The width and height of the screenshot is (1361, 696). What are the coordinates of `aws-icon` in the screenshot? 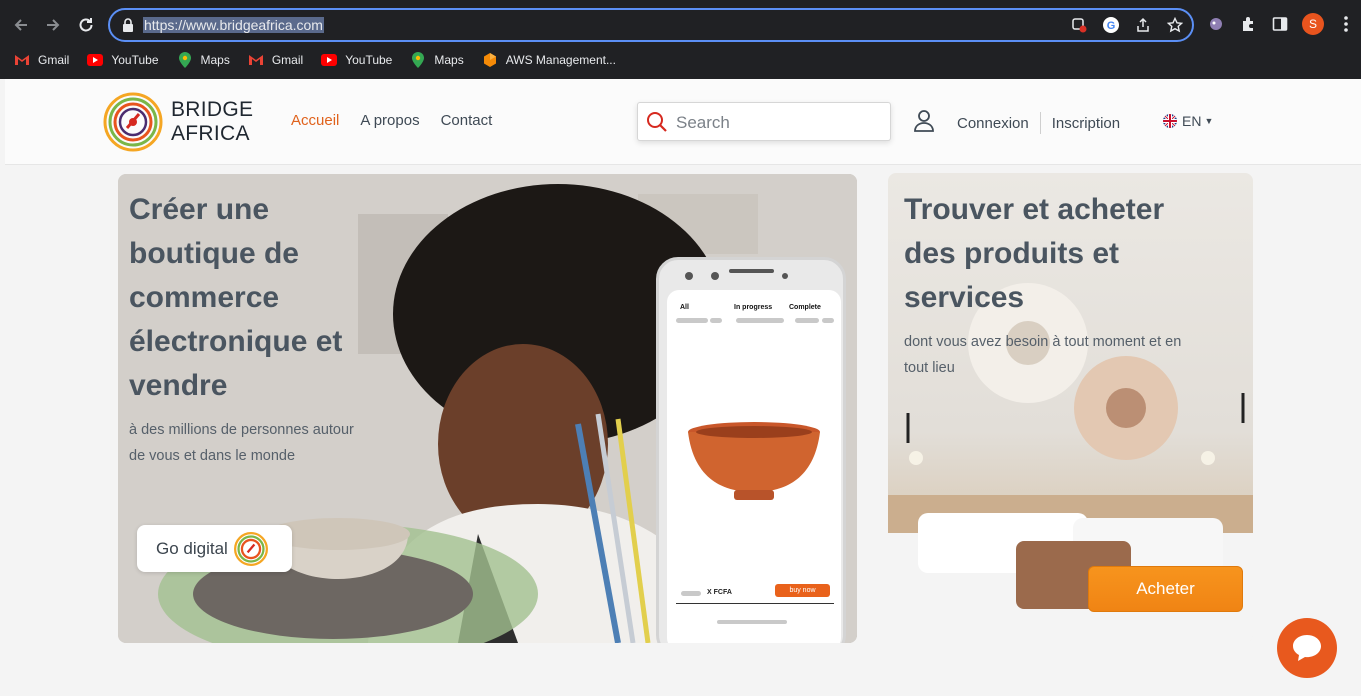 It's located at (490, 60).